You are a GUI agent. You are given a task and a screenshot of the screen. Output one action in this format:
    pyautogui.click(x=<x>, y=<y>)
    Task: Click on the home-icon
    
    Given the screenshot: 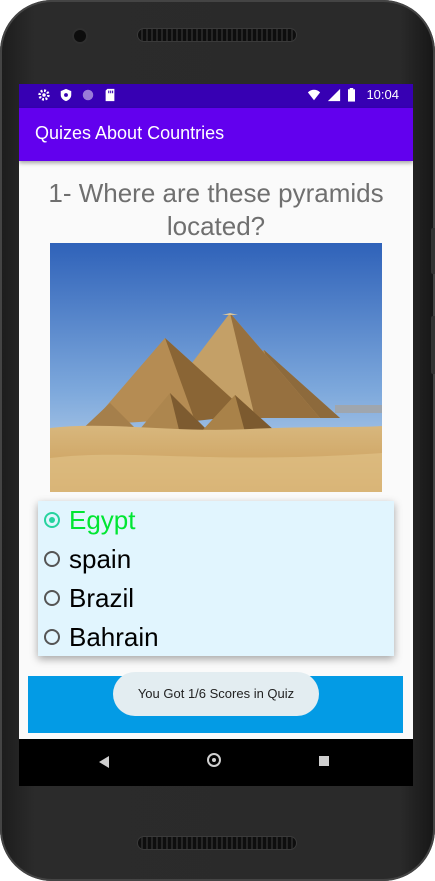 What is the action you would take?
    pyautogui.click(x=214, y=760)
    